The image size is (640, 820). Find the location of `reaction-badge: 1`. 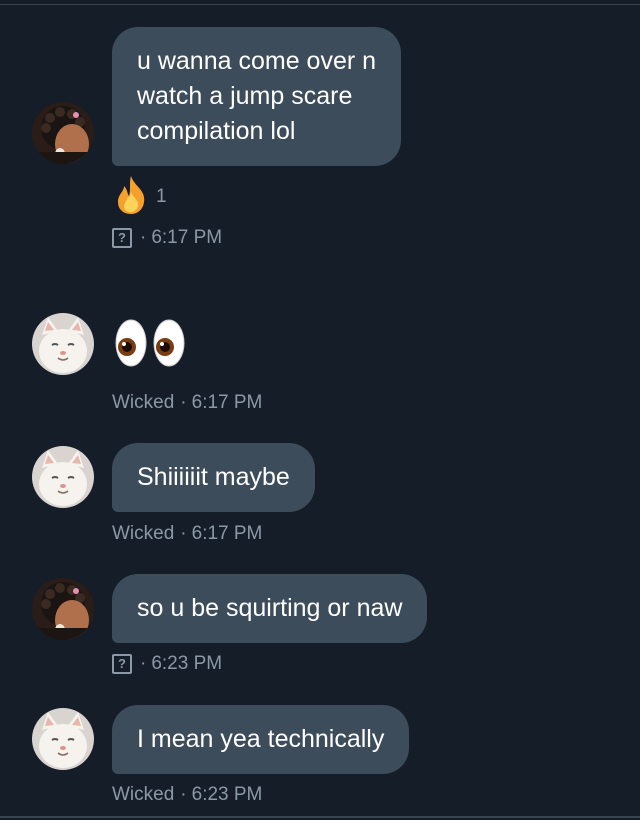

reaction-badge: 1 is located at coordinates (139, 197).